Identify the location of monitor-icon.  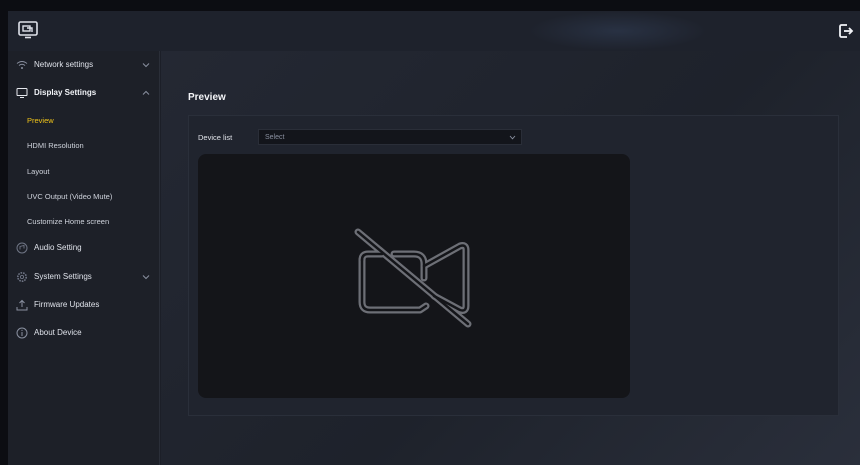
(22, 93).